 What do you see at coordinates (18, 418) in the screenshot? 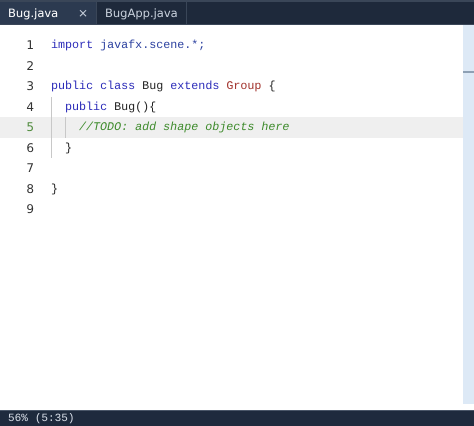
I see `zoom-level: 56%` at bounding box center [18, 418].